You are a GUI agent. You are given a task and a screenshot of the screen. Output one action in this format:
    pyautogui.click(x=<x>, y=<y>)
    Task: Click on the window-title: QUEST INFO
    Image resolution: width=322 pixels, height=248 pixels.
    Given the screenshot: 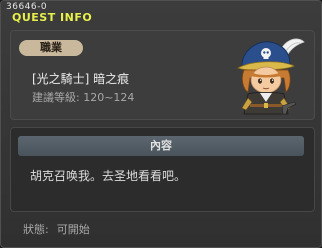 What is the action you would take?
    pyautogui.click(x=52, y=17)
    